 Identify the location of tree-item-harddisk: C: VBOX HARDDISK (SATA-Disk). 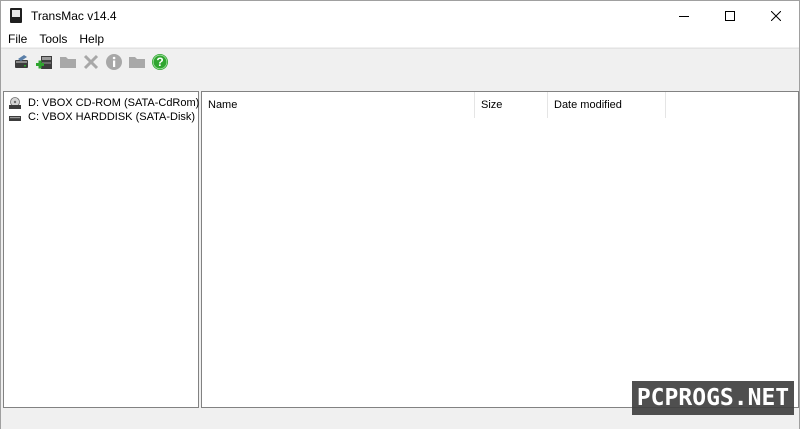
(101, 117).